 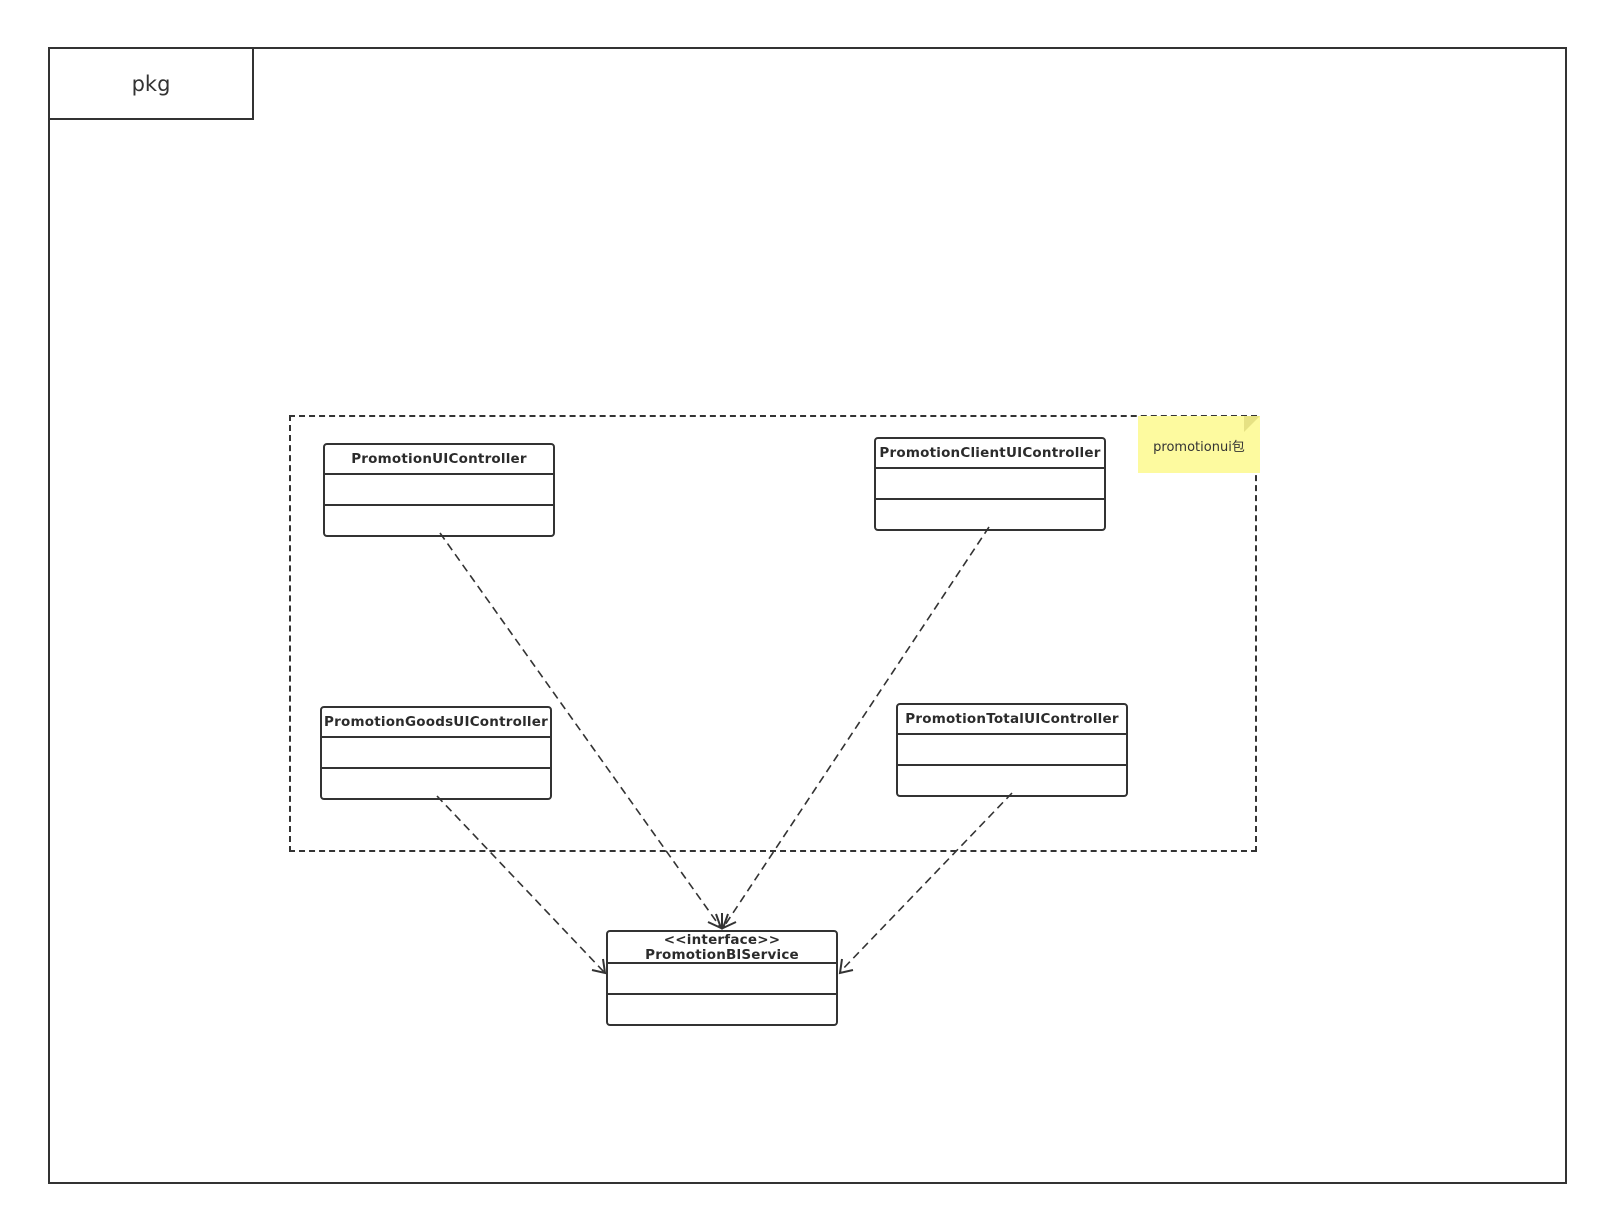 I want to click on note-fold-corner, so click(x=1252, y=424).